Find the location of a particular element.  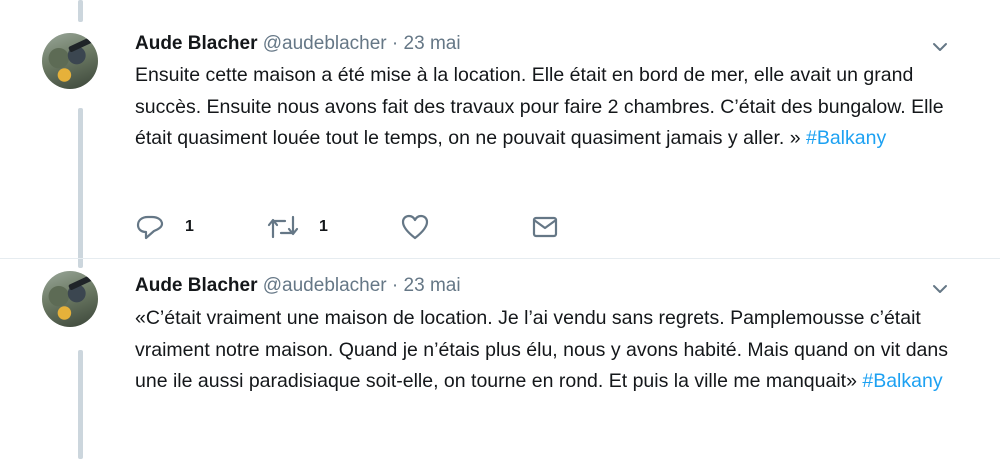

reply-count: 1 is located at coordinates (189, 226).